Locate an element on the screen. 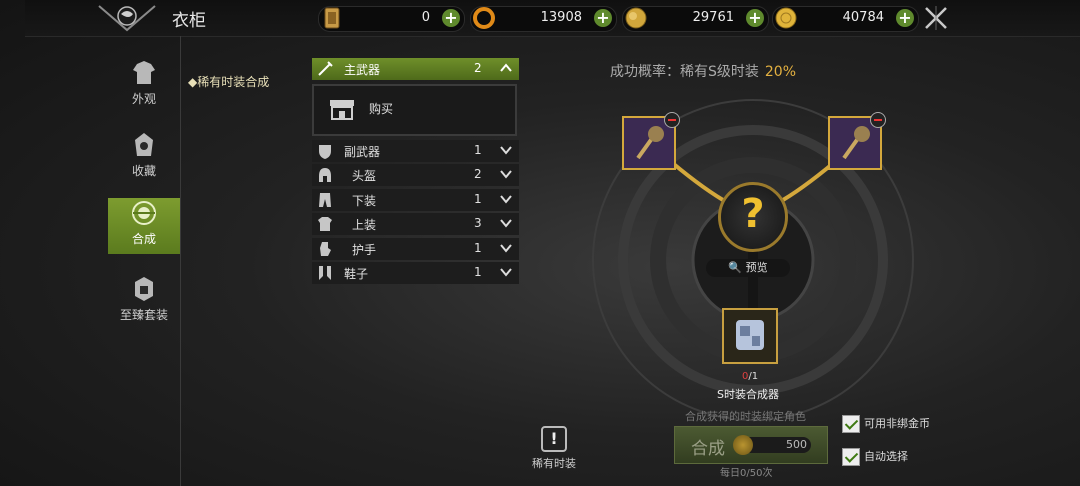  category-secondary-weapon: 副武器 1 is located at coordinates (415, 151).